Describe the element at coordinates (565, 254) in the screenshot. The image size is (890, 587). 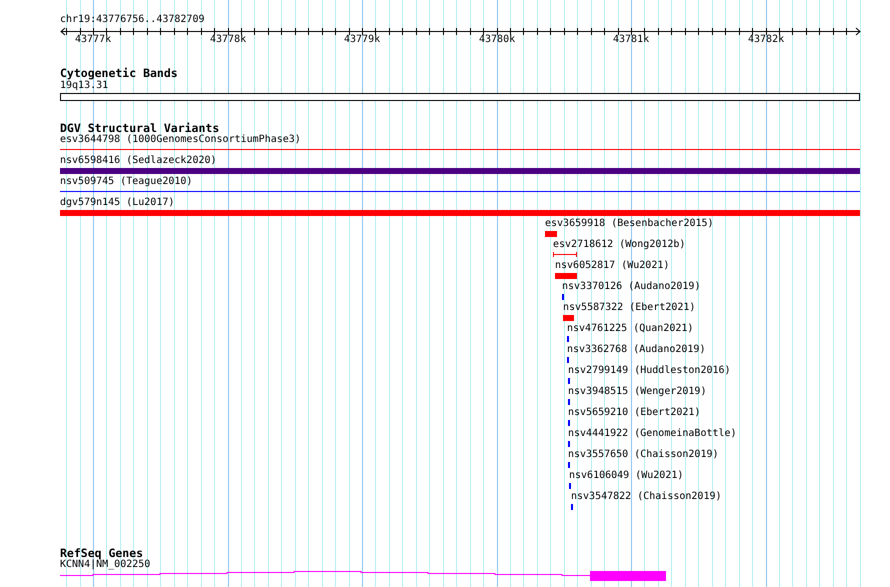
I see `variant-feature` at that location.